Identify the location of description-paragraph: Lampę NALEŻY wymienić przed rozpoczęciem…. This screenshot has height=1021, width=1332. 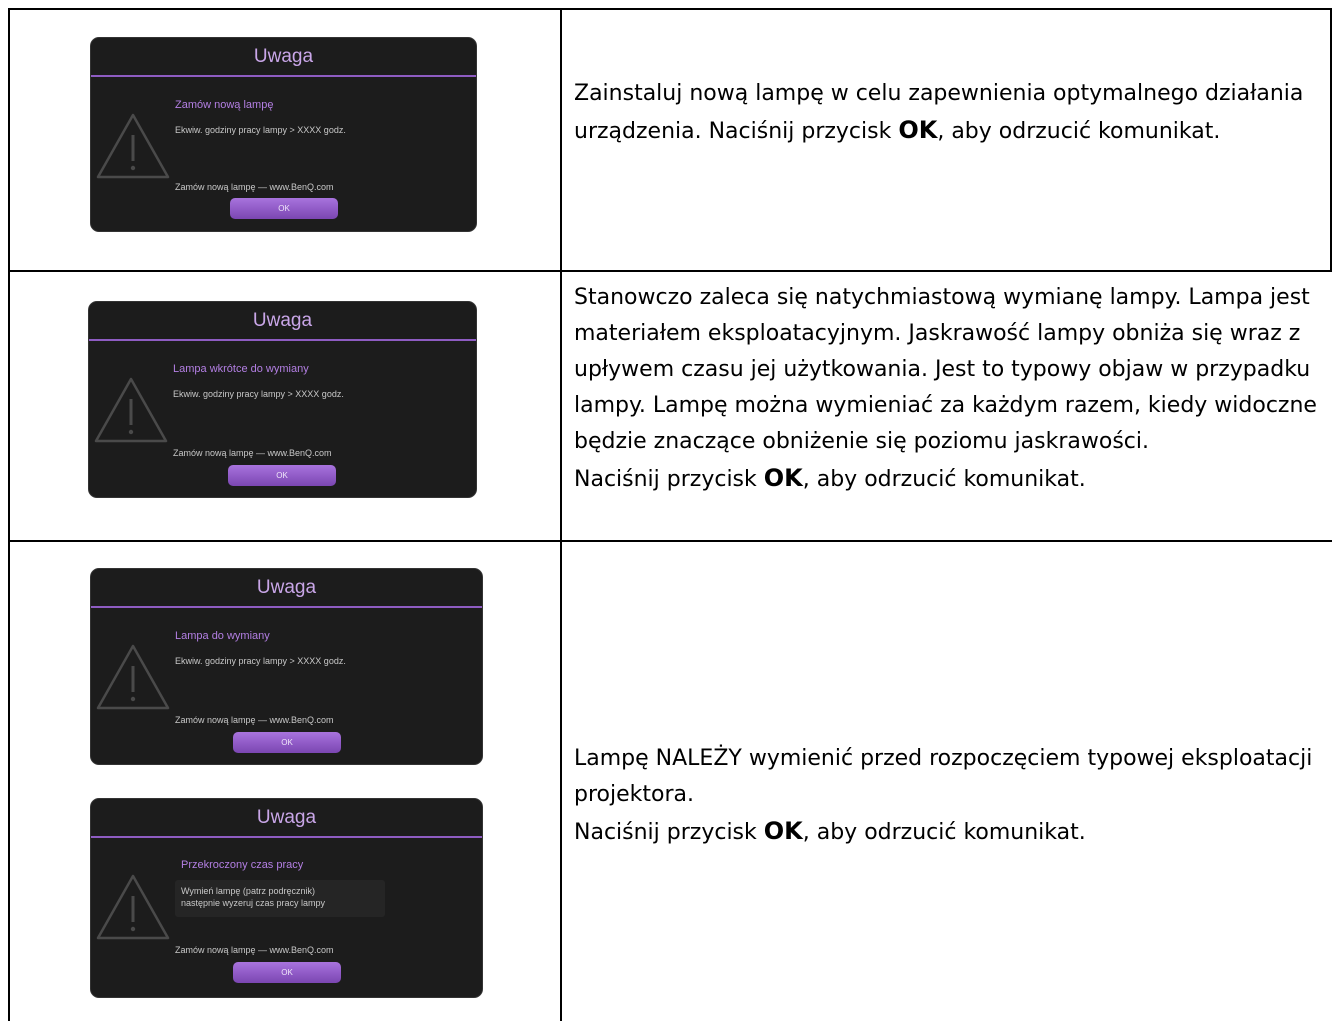
(943, 776).